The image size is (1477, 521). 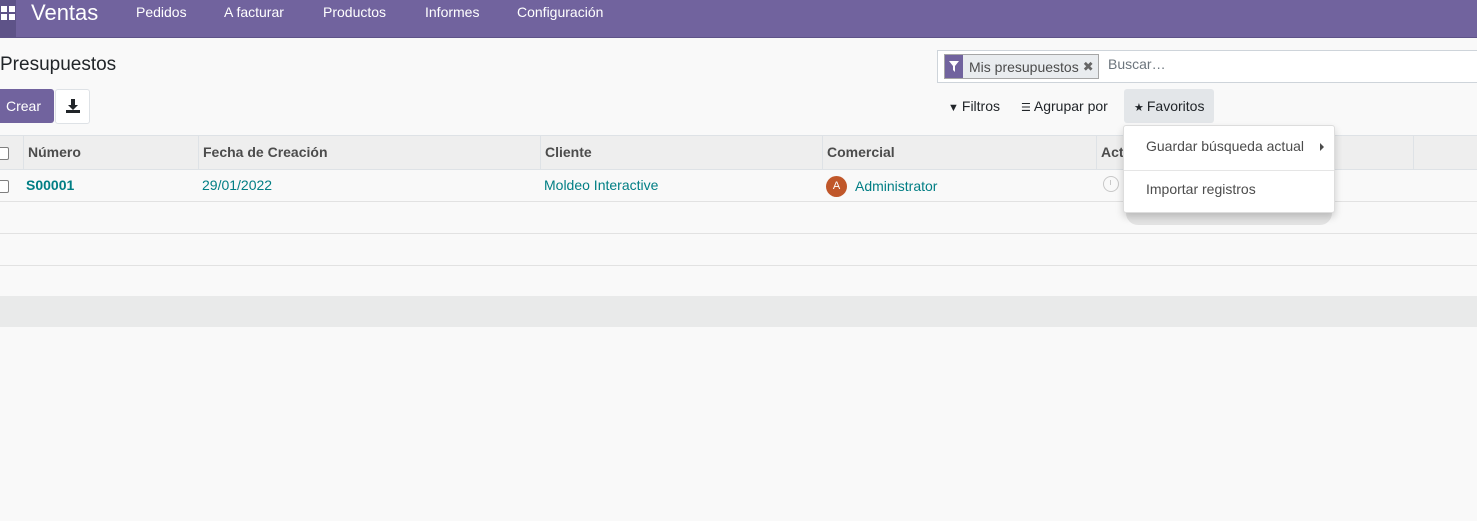 What do you see at coordinates (953, 108) in the screenshot?
I see `filter-icon: ▼` at bounding box center [953, 108].